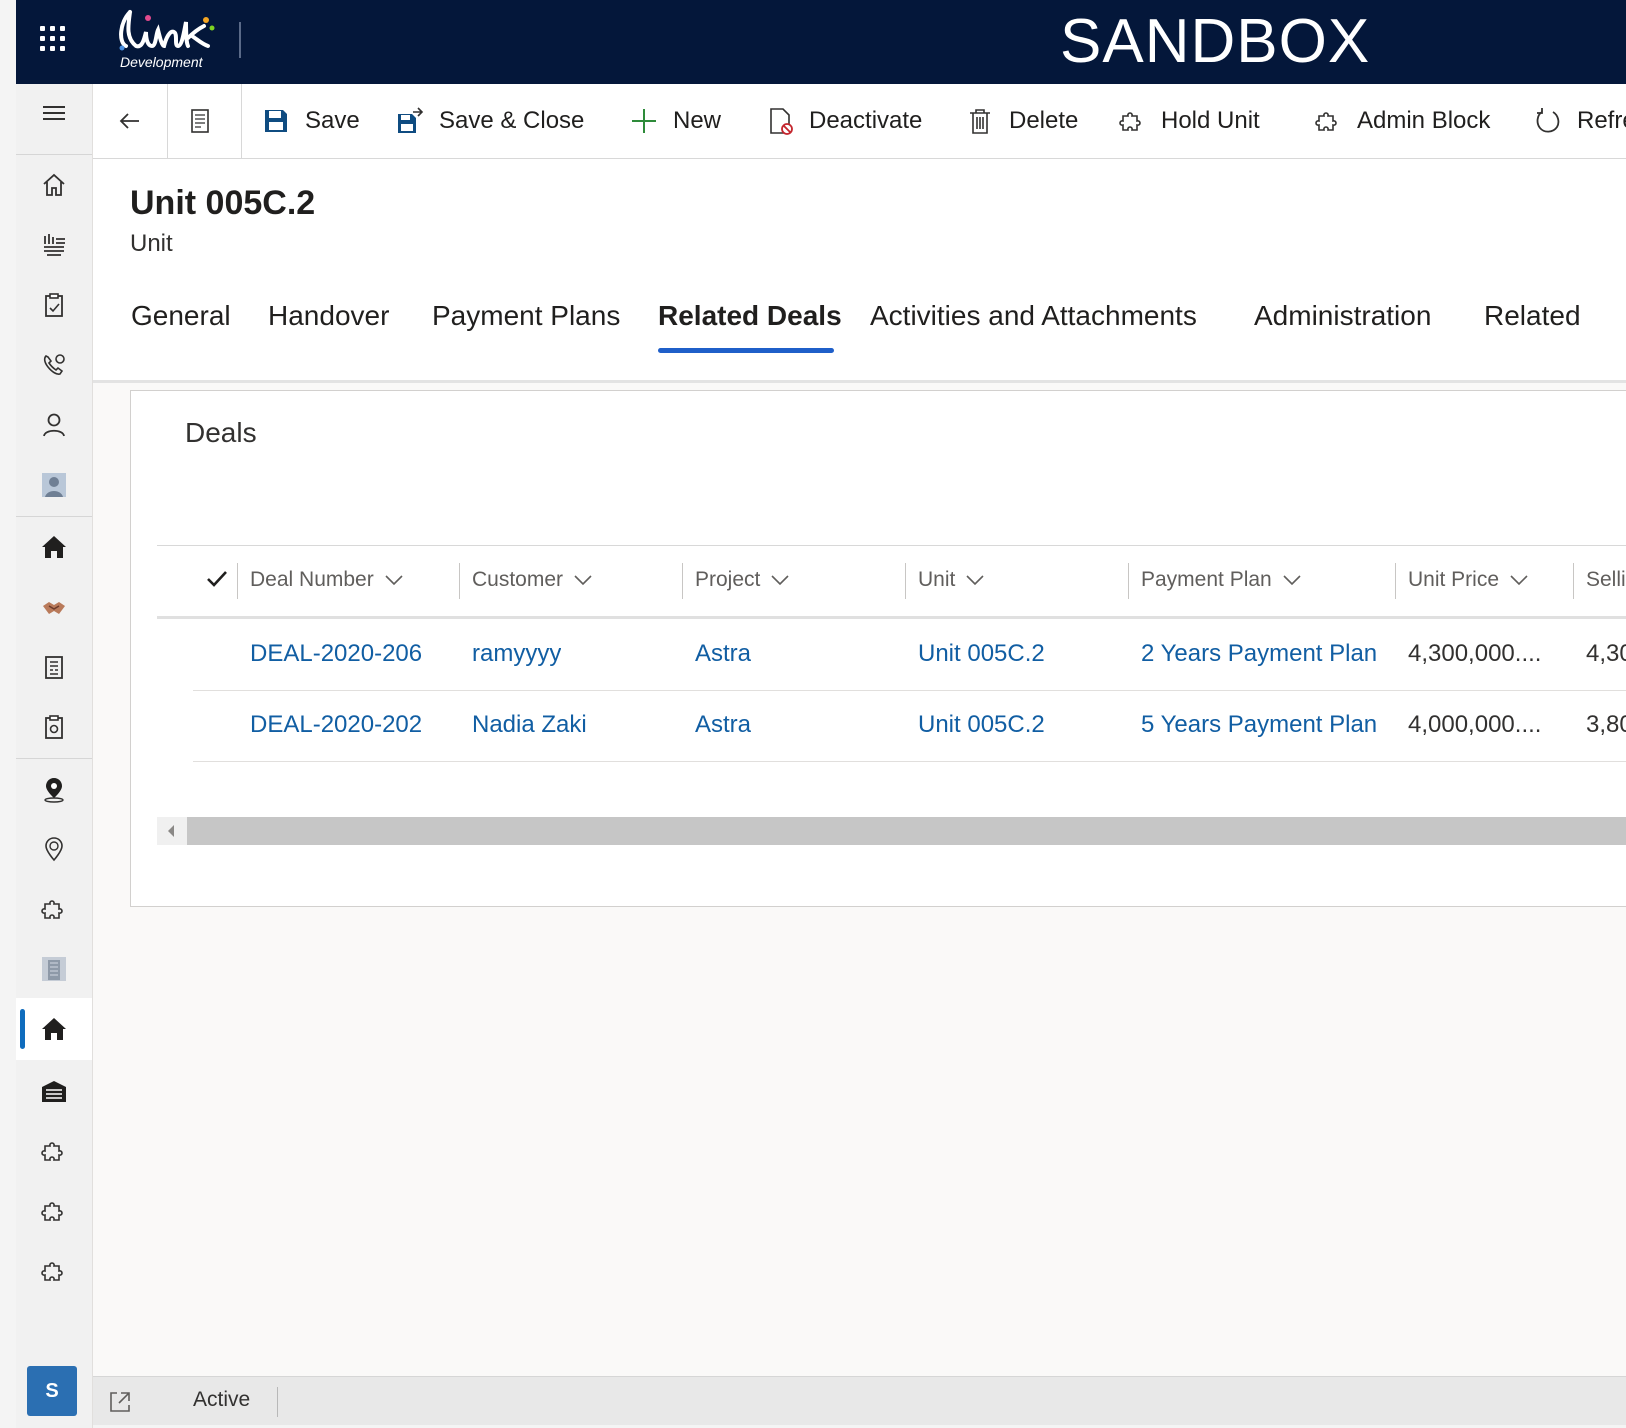  Describe the element at coordinates (532, 580) in the screenshot. I see `column-header-customer: Customer` at that location.